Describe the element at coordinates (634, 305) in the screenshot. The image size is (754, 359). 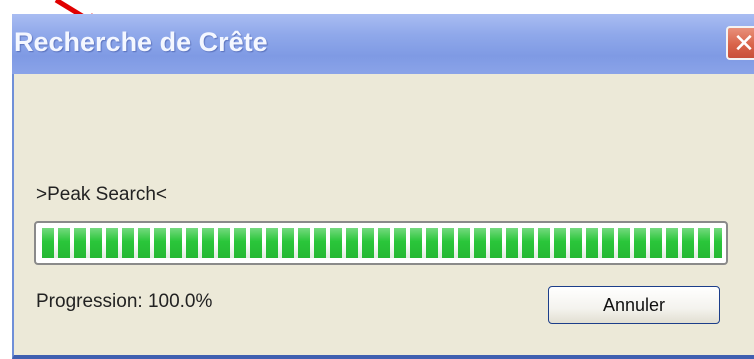
I see `cancel-button: Annuler` at that location.